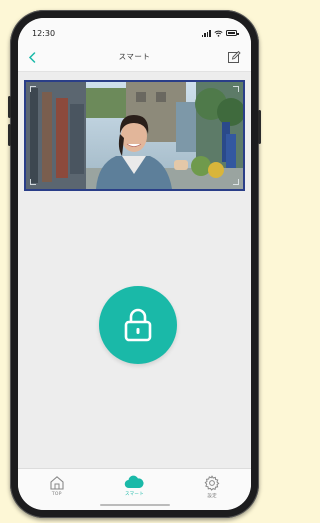 The image size is (320, 523). I want to click on back-button, so click(32, 57).